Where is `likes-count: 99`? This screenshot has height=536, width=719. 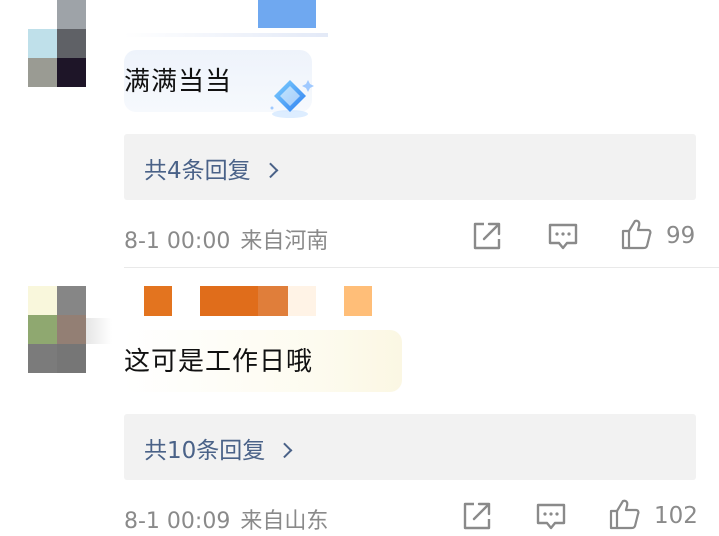 likes-count: 99 is located at coordinates (681, 236).